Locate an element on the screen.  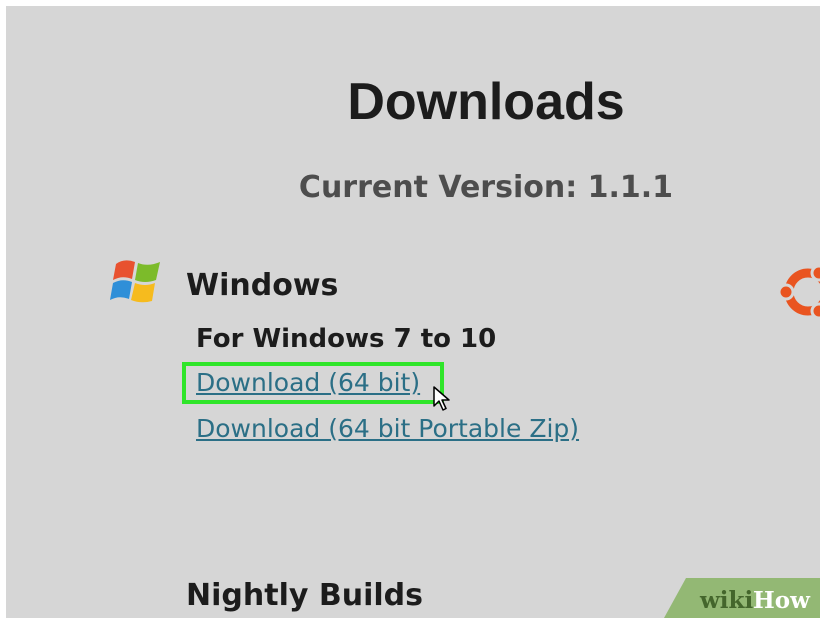
windows-version-subtitle: For Windows 7 to 10 is located at coordinates (346, 339).